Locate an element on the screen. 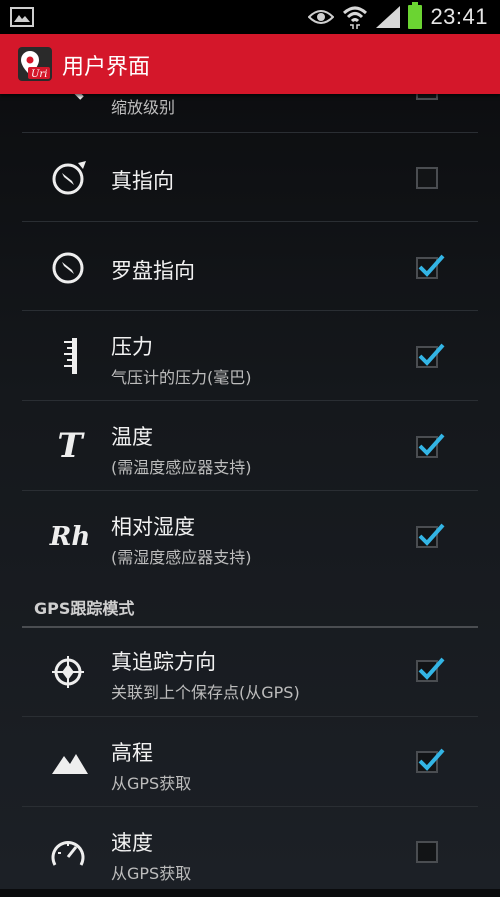 This screenshot has width=500, height=897. elevation-checkbox is located at coordinates (430, 760).